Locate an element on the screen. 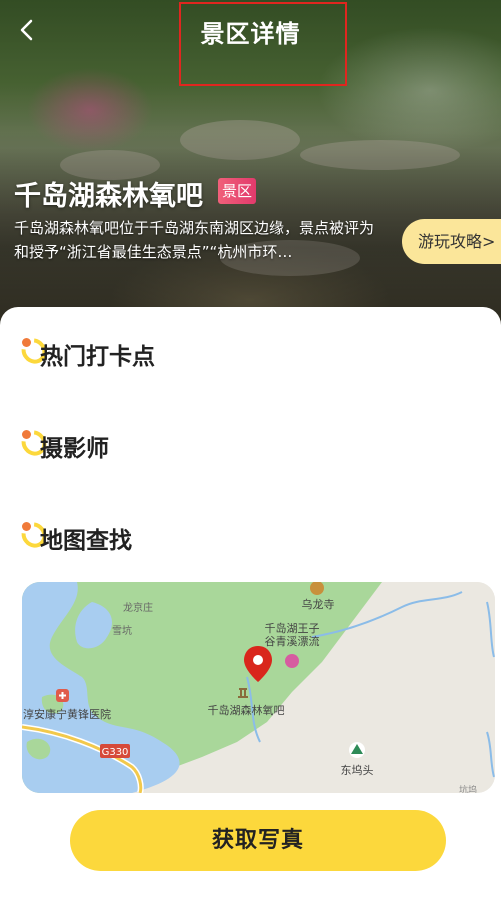 The width and height of the screenshot is (501, 903). map-label-rafting-1: 千岛湖王子 is located at coordinates (292, 628).